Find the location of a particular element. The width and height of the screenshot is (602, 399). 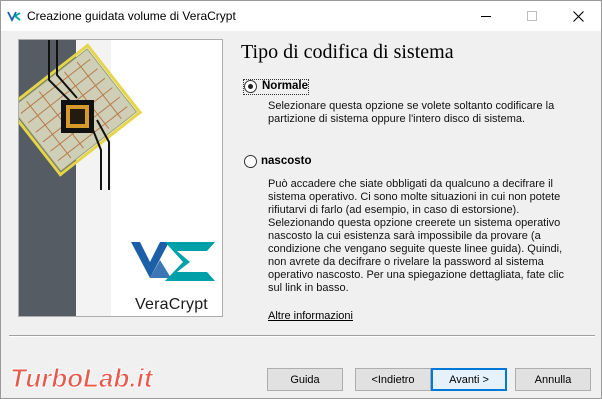

help-button: Guida is located at coordinates (305, 379).